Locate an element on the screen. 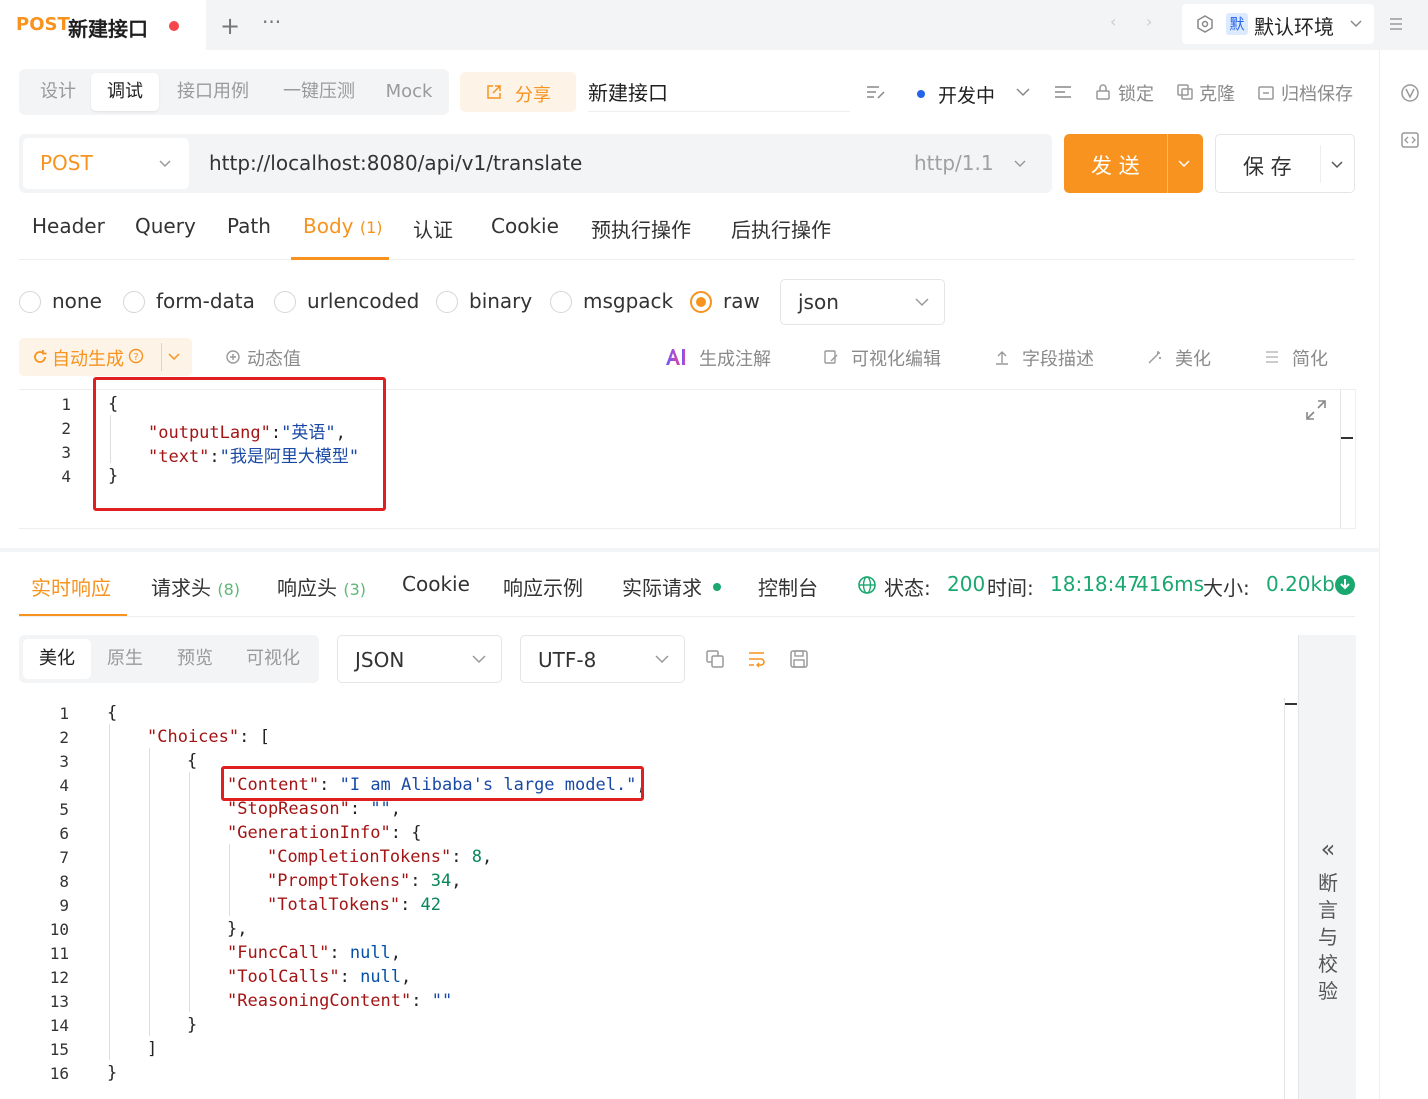  radio-msgpack is located at coordinates (561, 302).